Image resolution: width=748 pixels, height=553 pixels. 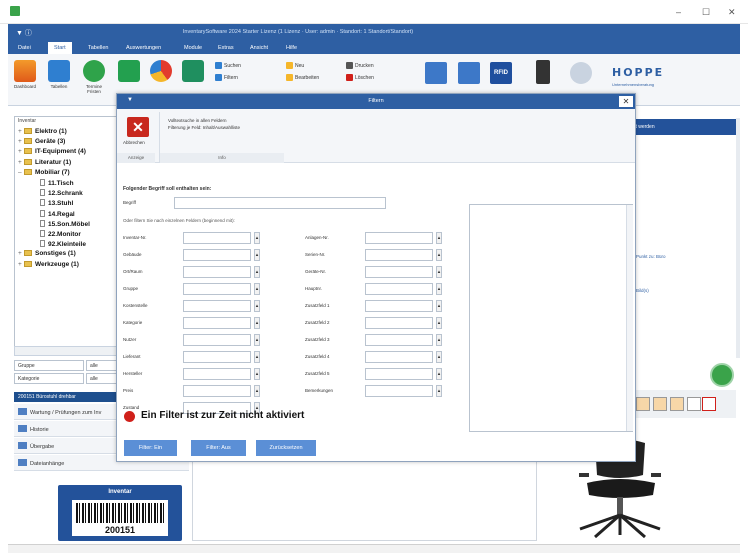 What do you see at coordinates (138, 127) in the screenshot?
I see `abbrechen-icon: ✕` at bounding box center [138, 127].